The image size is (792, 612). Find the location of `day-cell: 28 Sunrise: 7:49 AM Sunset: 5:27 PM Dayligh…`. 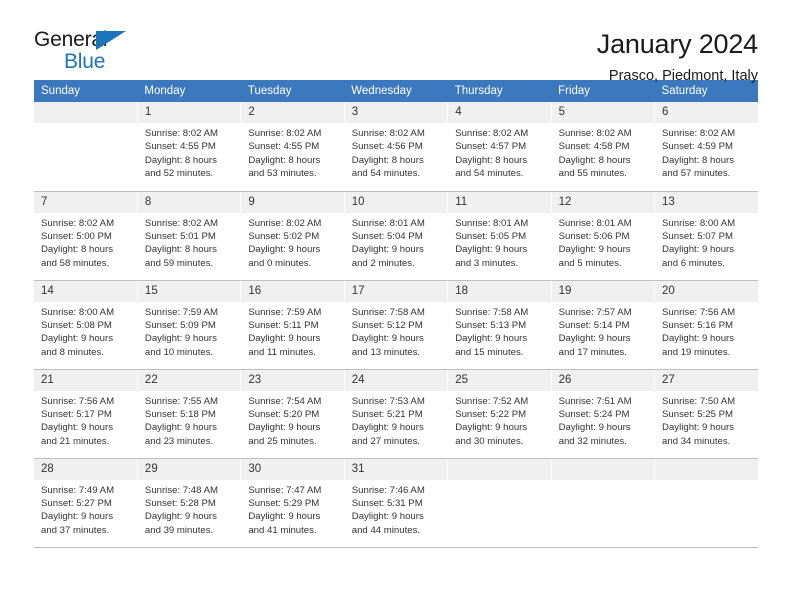

day-cell: 28 Sunrise: 7:49 AM Sunset: 5:27 PM Dayligh… is located at coordinates (86, 503).